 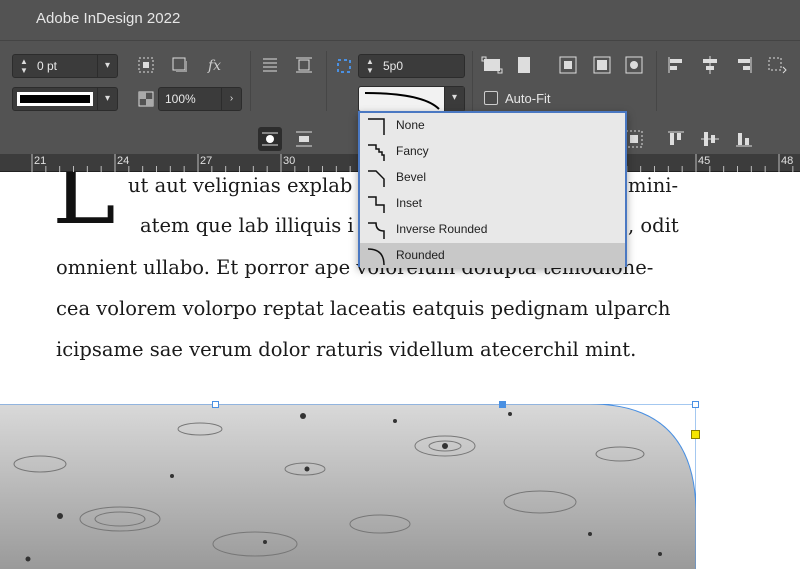 What do you see at coordinates (528, 98) in the screenshot?
I see `autofit-label: Auto-Fit` at bounding box center [528, 98].